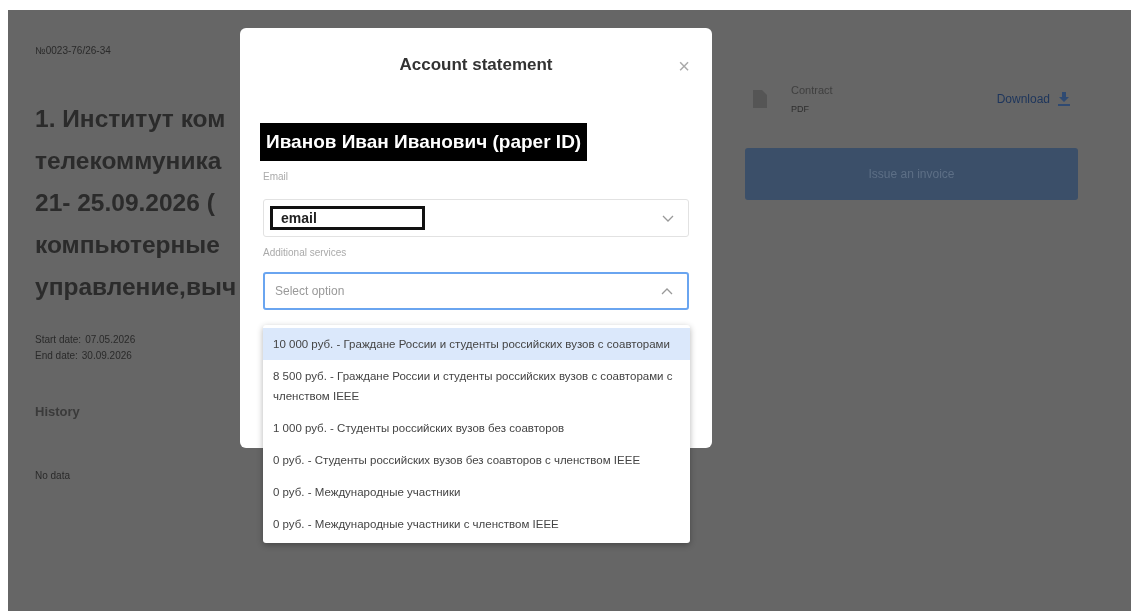 The height and width of the screenshot is (611, 1131). I want to click on dialog-title: Account statement, so click(476, 65).